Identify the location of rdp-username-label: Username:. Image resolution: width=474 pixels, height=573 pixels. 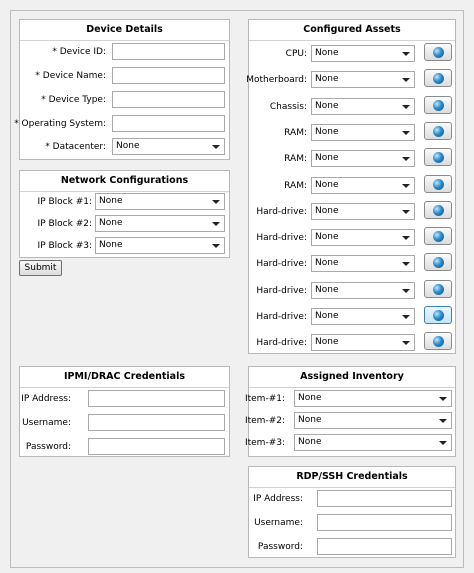
(278, 523).